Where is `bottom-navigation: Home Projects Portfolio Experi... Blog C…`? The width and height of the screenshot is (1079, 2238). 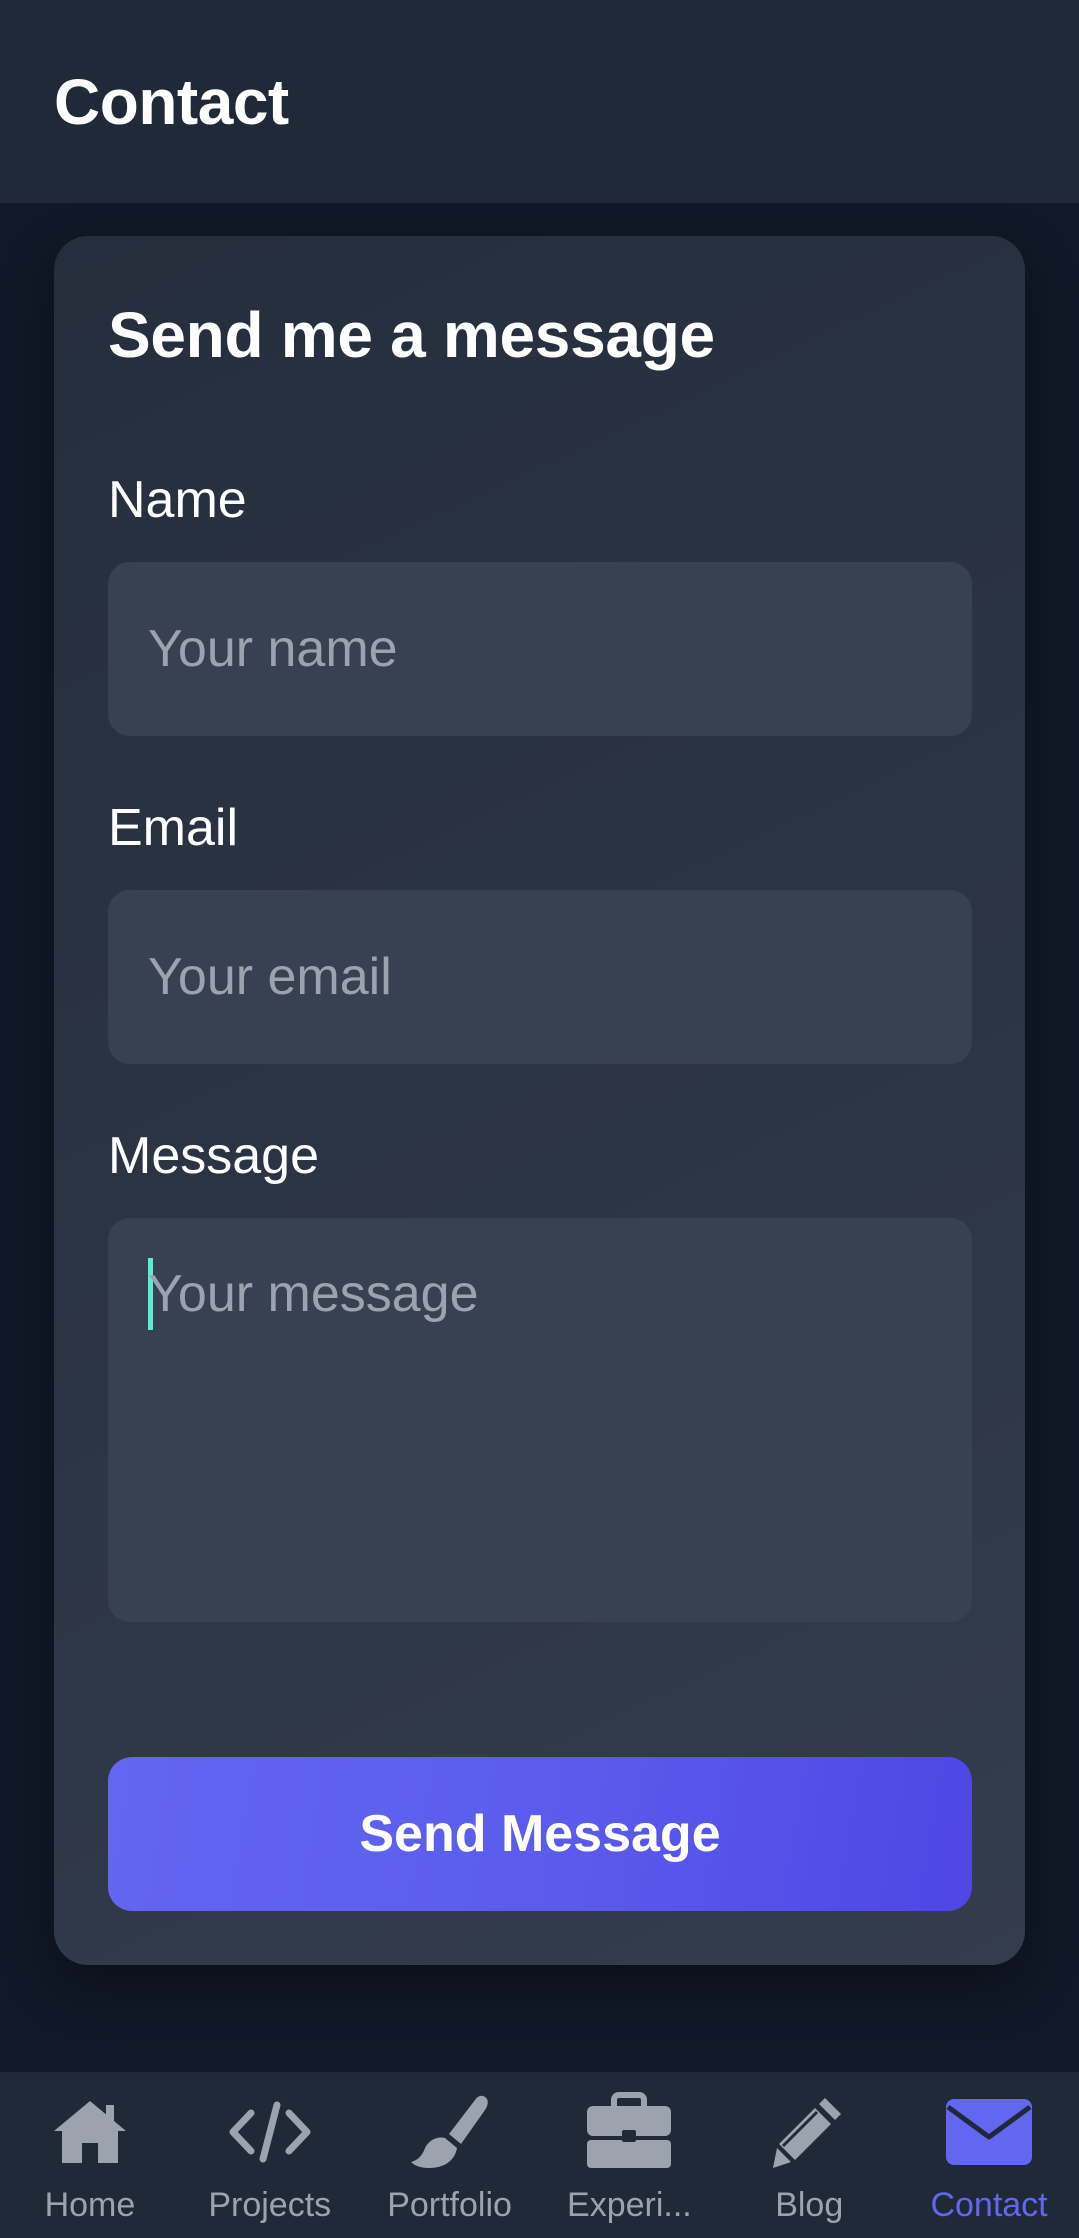 bottom-navigation: Home Projects Portfolio Experi... Blog C… is located at coordinates (539, 2155).